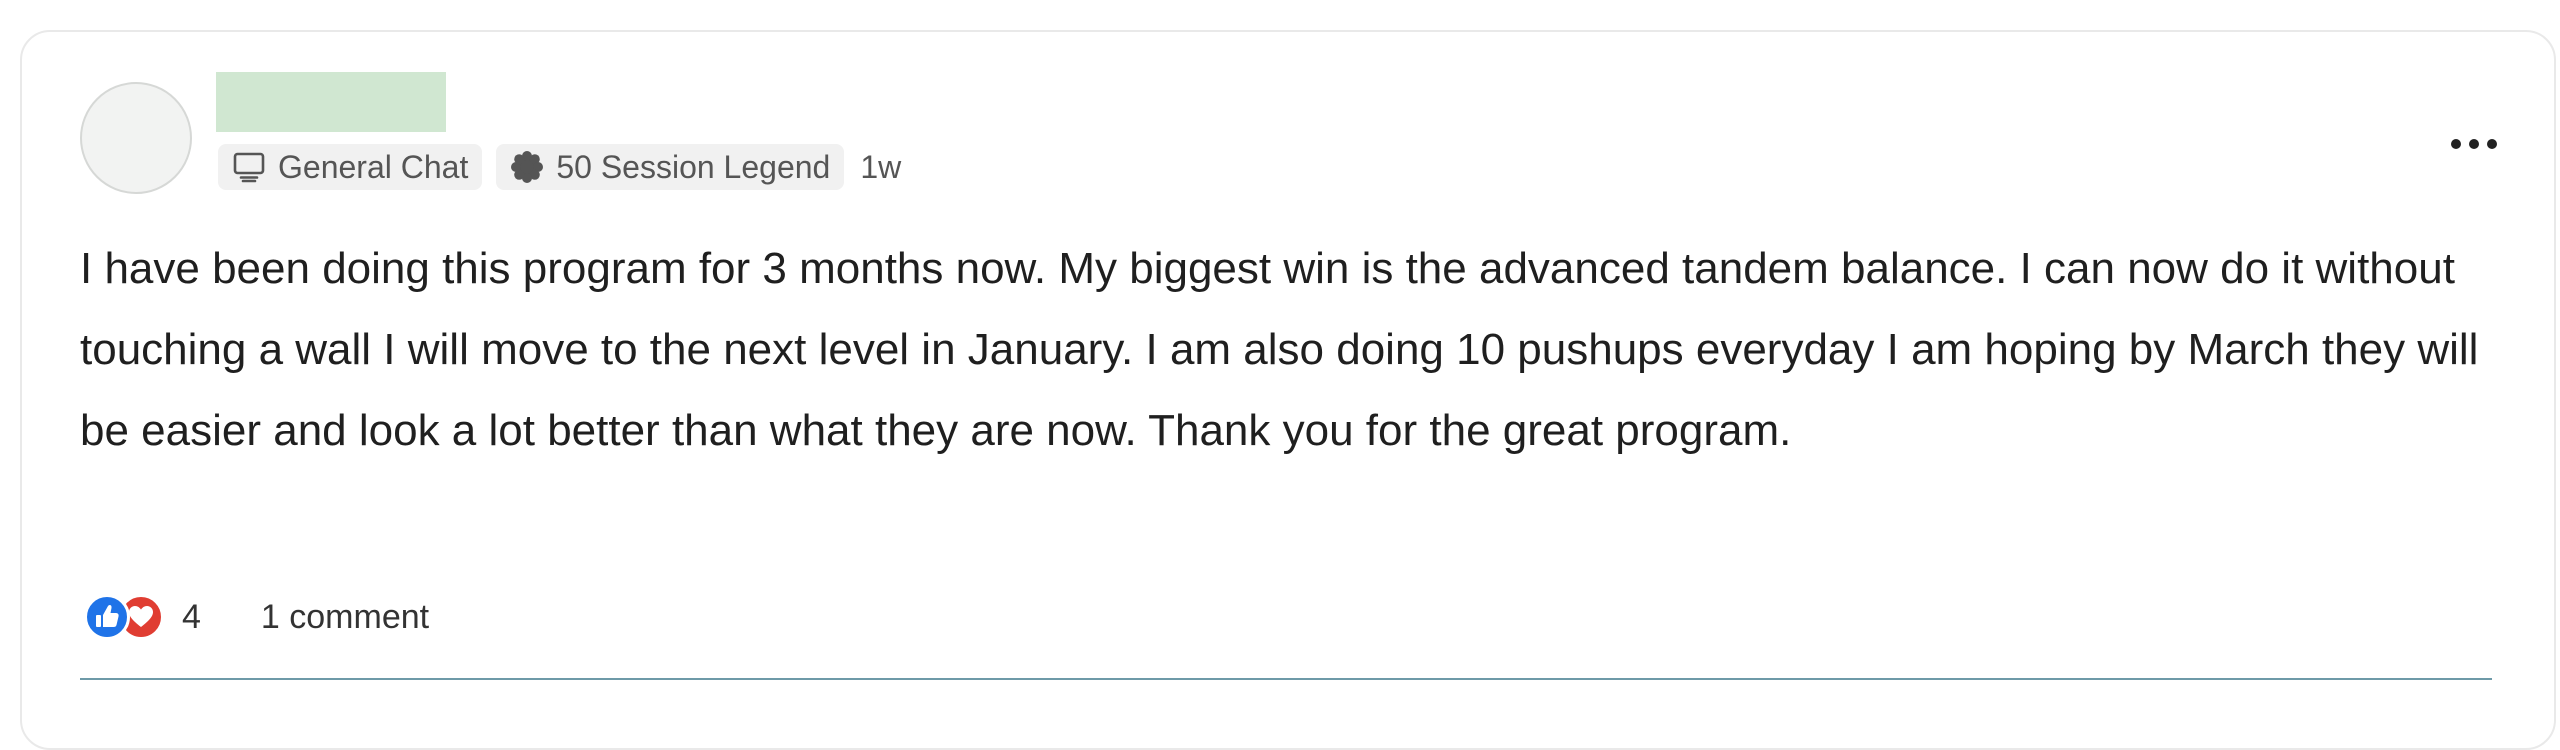 The image size is (2560, 750). What do you see at coordinates (345, 617) in the screenshot?
I see `comment-count-link: 1 comment` at bounding box center [345, 617].